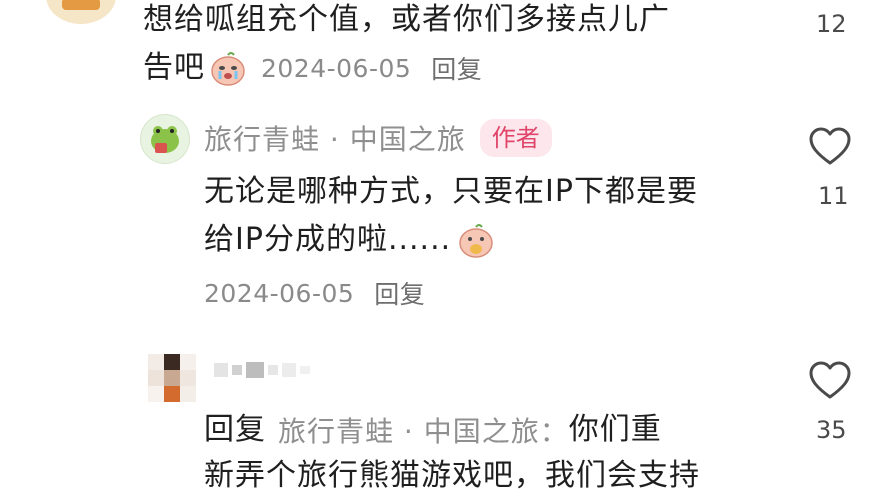 The image size is (870, 496). Describe the element at coordinates (174, 67) in the screenshot. I see `comment-text-line2: 告吧` at that location.